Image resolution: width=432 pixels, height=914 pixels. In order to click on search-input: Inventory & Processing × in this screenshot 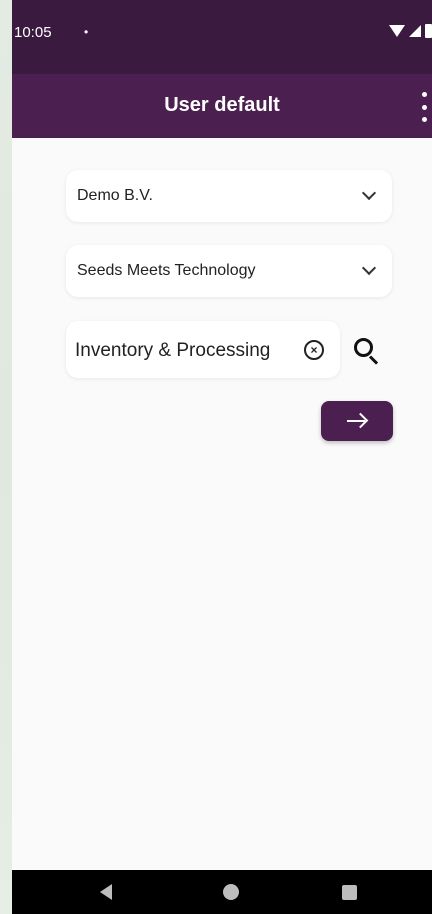, I will do `click(203, 349)`.